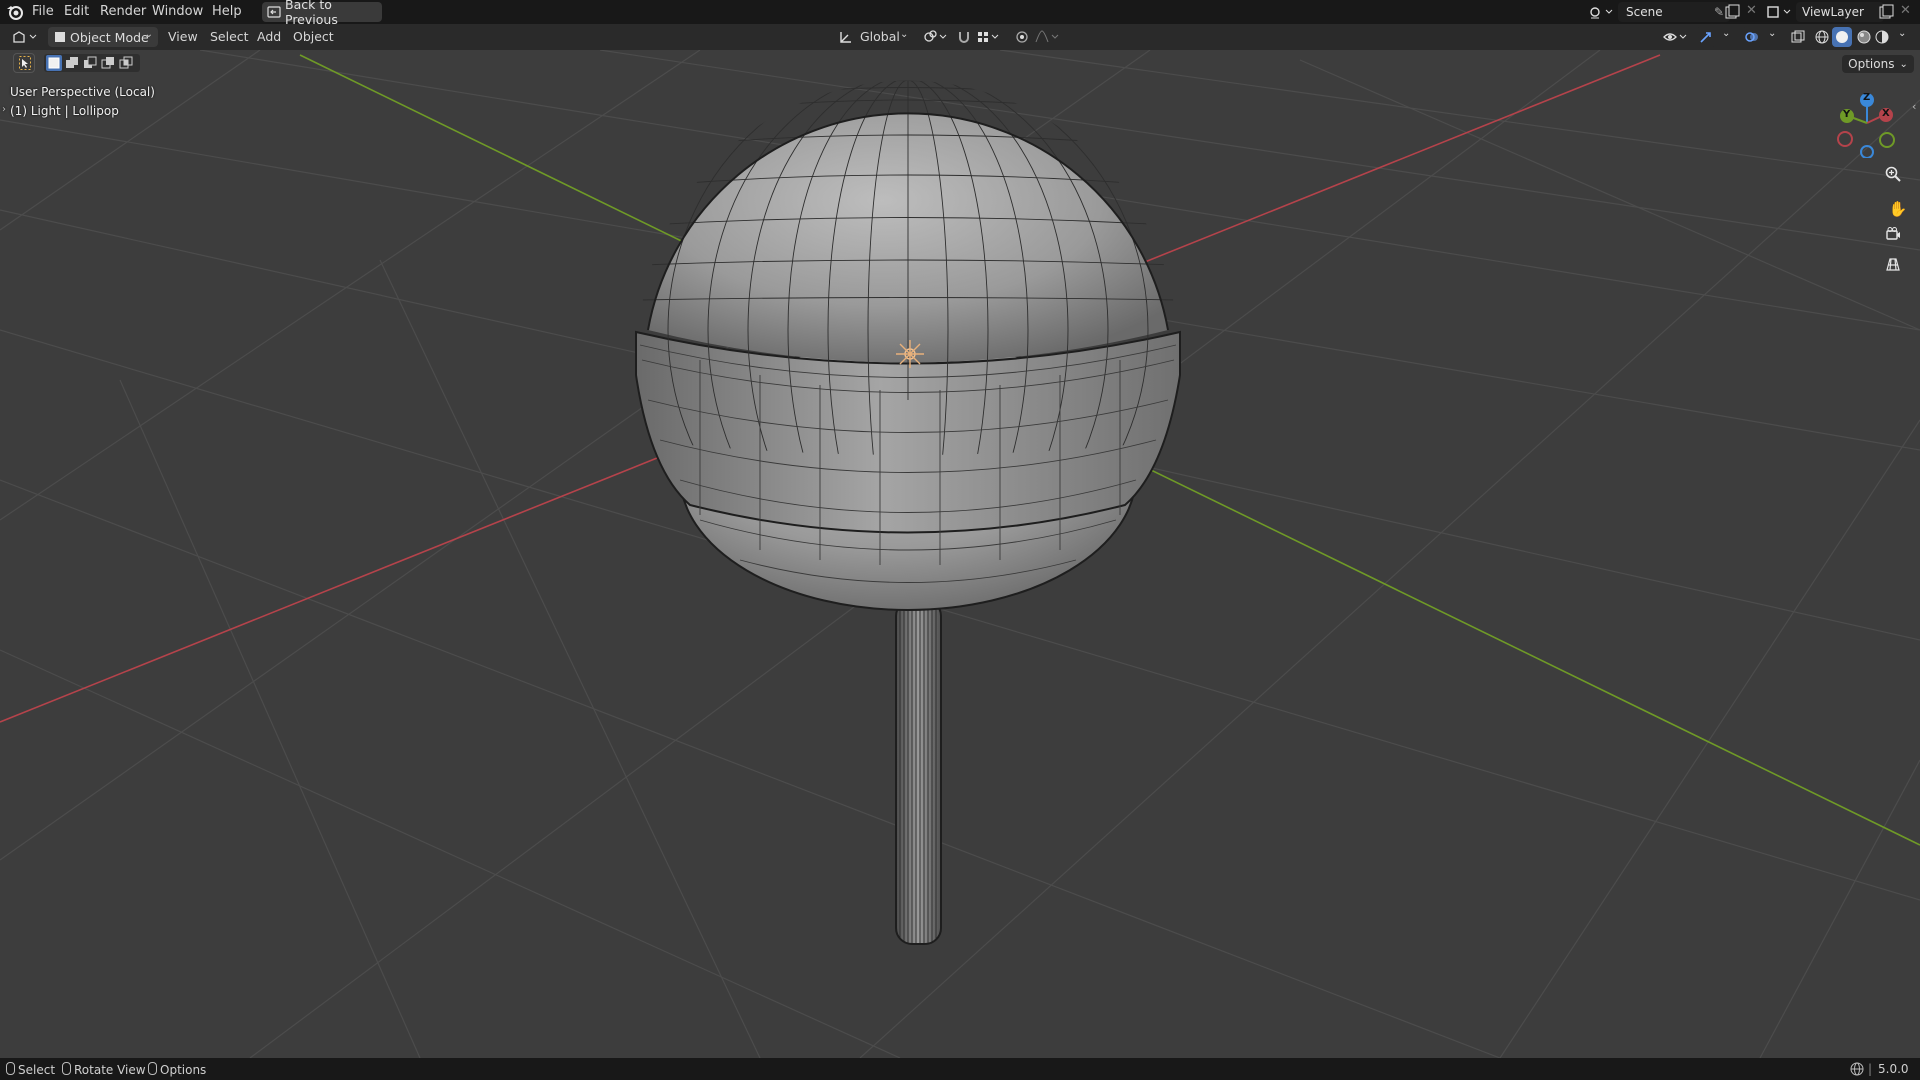  What do you see at coordinates (313, 36) in the screenshot?
I see `menu-object: Object` at bounding box center [313, 36].